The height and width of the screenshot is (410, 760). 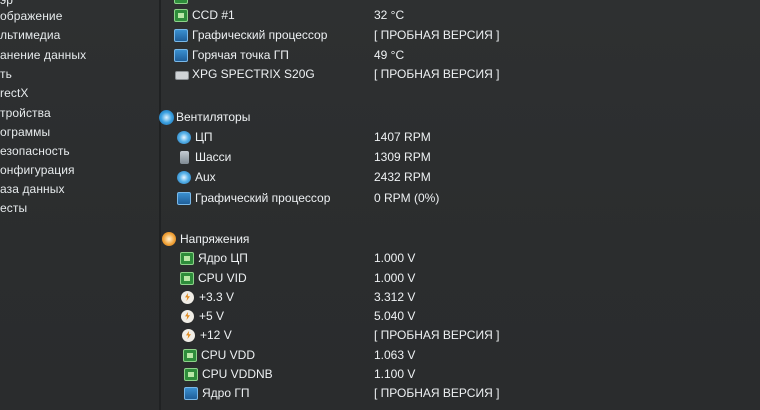 I want to click on sensor-label: +12 V, so click(x=216, y=335).